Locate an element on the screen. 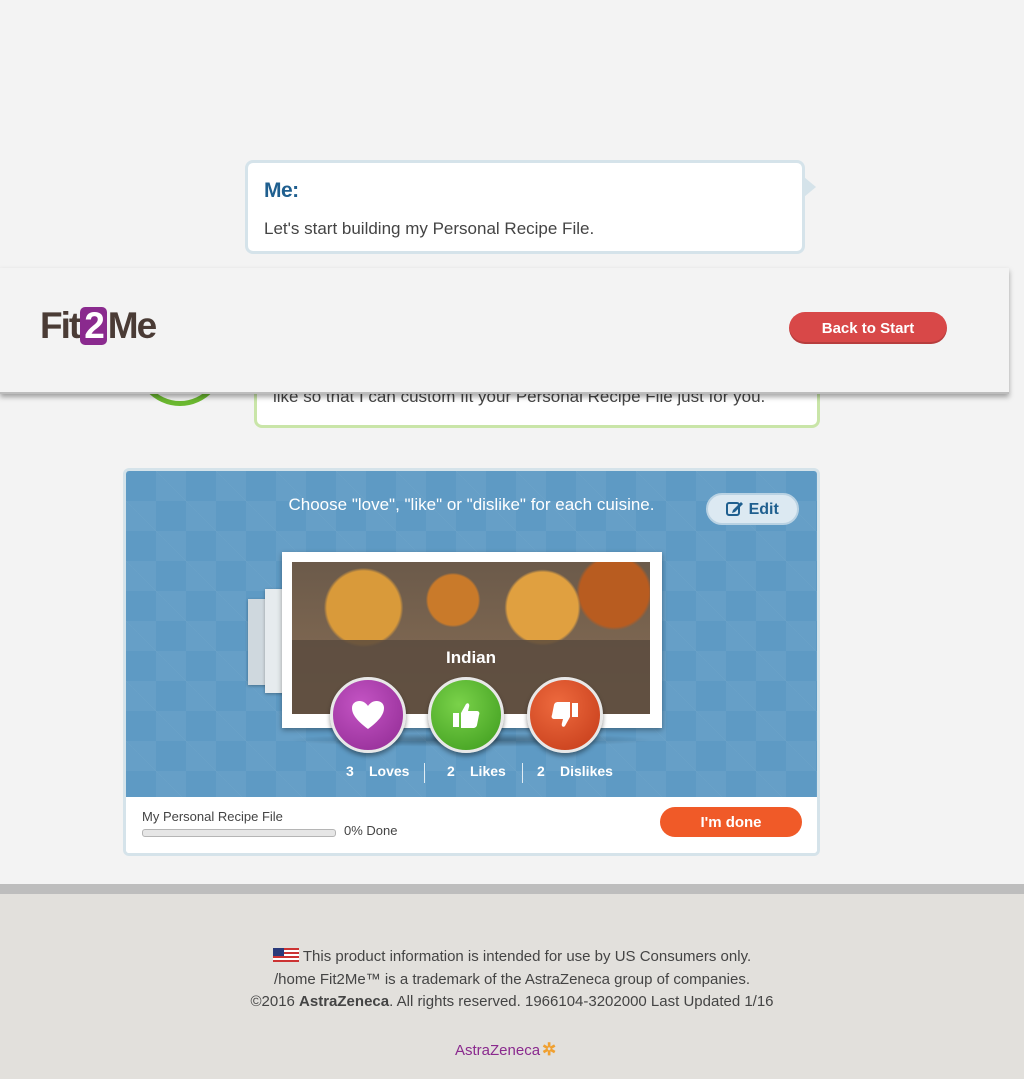 This screenshot has height=1079, width=1024. astrazeneca-symbol-icon: ✲ is located at coordinates (549, 1049).